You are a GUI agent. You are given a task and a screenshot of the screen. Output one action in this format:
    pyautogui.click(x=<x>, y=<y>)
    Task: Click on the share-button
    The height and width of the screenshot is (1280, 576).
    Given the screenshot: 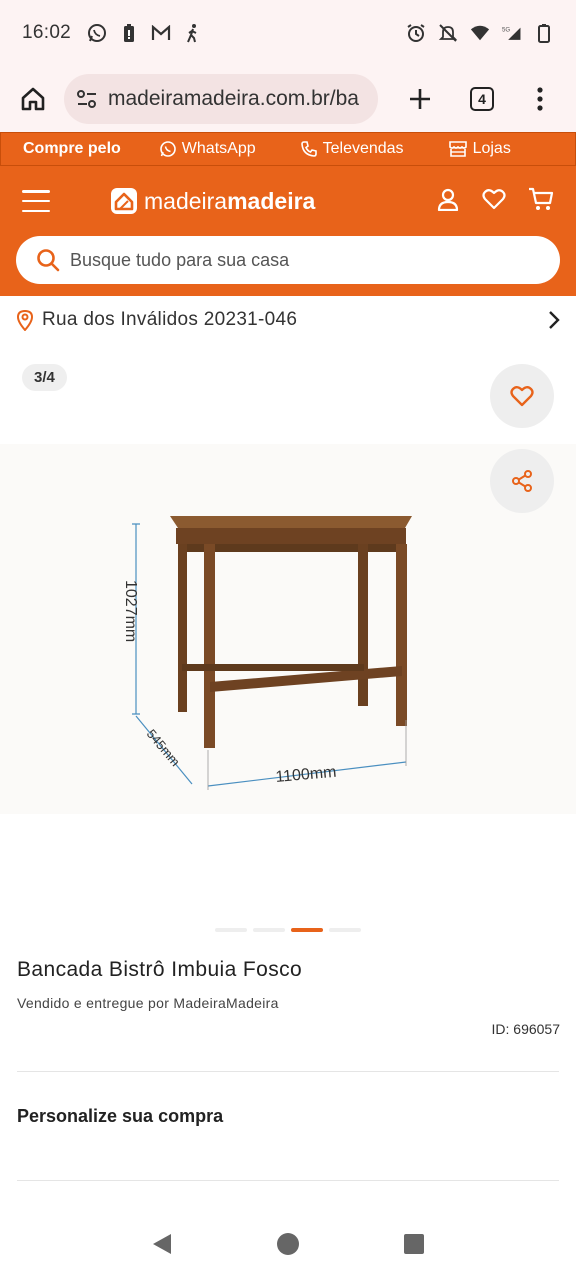 What is the action you would take?
    pyautogui.click(x=522, y=481)
    